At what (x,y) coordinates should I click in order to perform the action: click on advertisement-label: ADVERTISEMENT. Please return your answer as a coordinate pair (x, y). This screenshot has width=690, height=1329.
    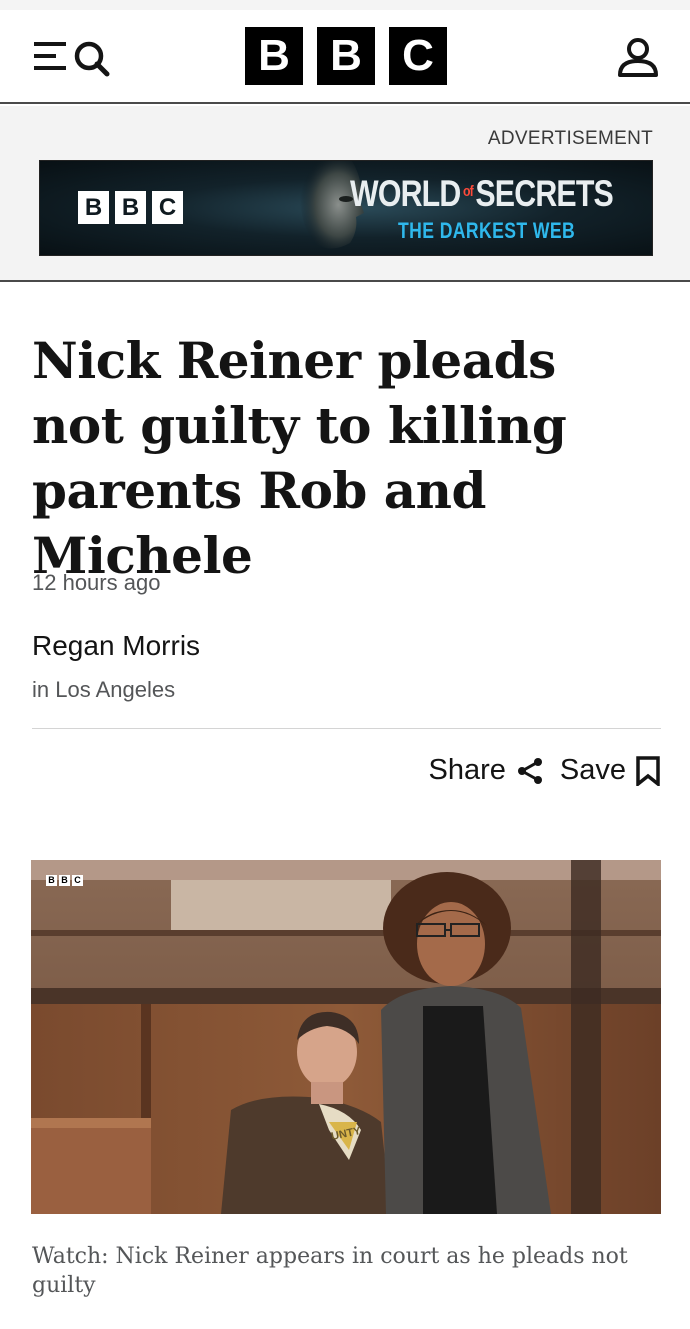
    Looking at the image, I should click on (570, 138).